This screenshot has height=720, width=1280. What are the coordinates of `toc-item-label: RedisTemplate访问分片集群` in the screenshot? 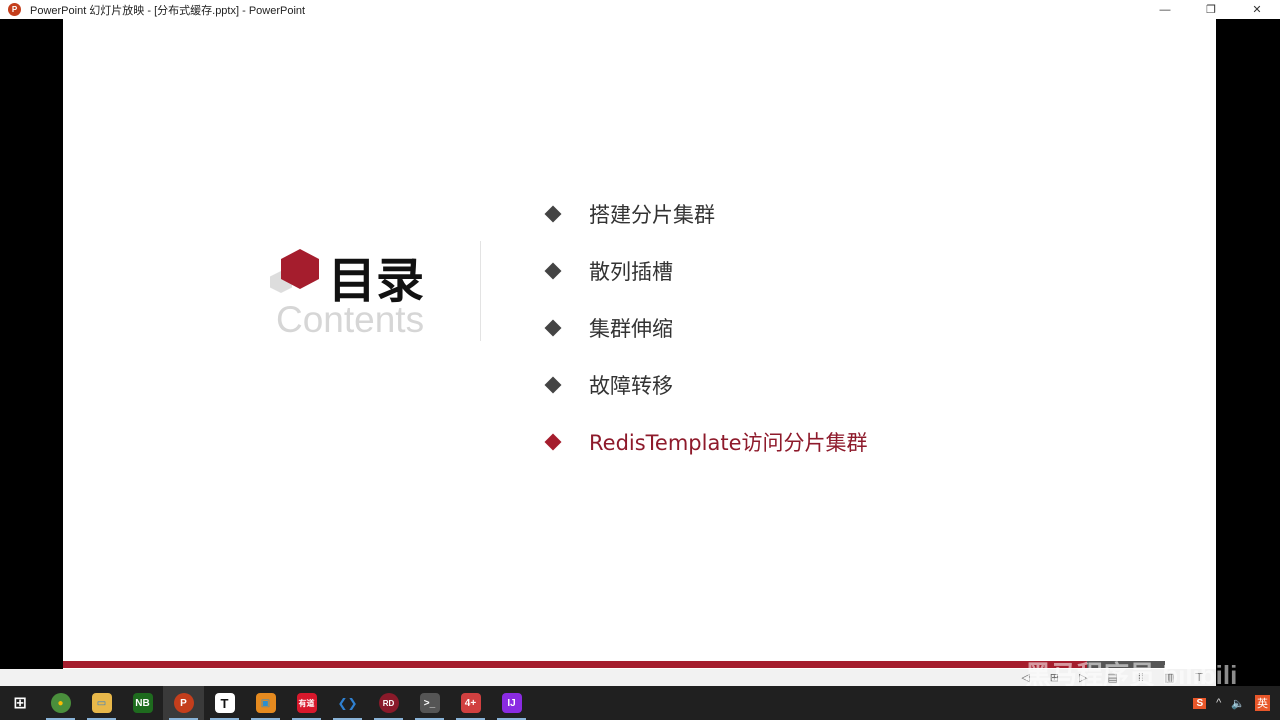 It's located at (728, 443).